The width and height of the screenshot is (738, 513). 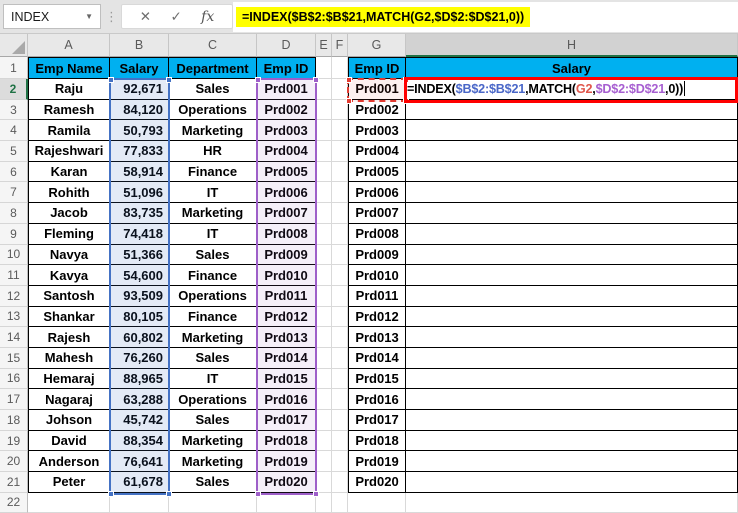 I want to click on cell-B2: 92,671, so click(x=139, y=89).